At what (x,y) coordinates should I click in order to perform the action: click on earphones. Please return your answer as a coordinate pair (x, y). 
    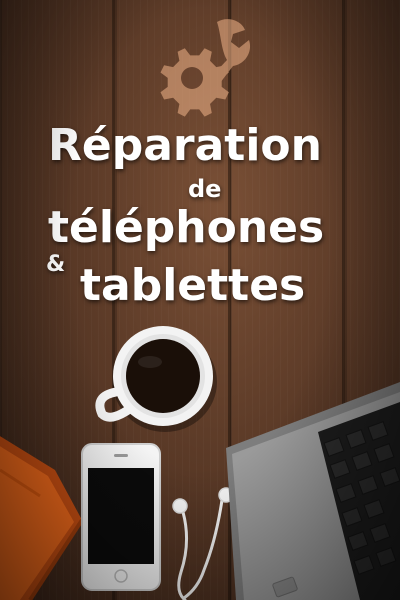
    Looking at the image, I should click on (203, 543).